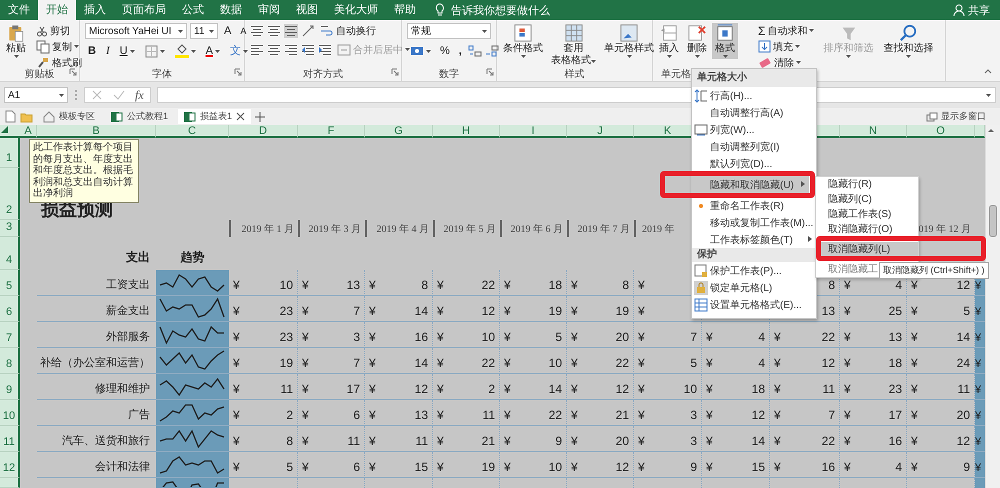 The width and height of the screenshot is (1000, 488). I want to click on ribbon-tab: 视图, so click(307, 10).